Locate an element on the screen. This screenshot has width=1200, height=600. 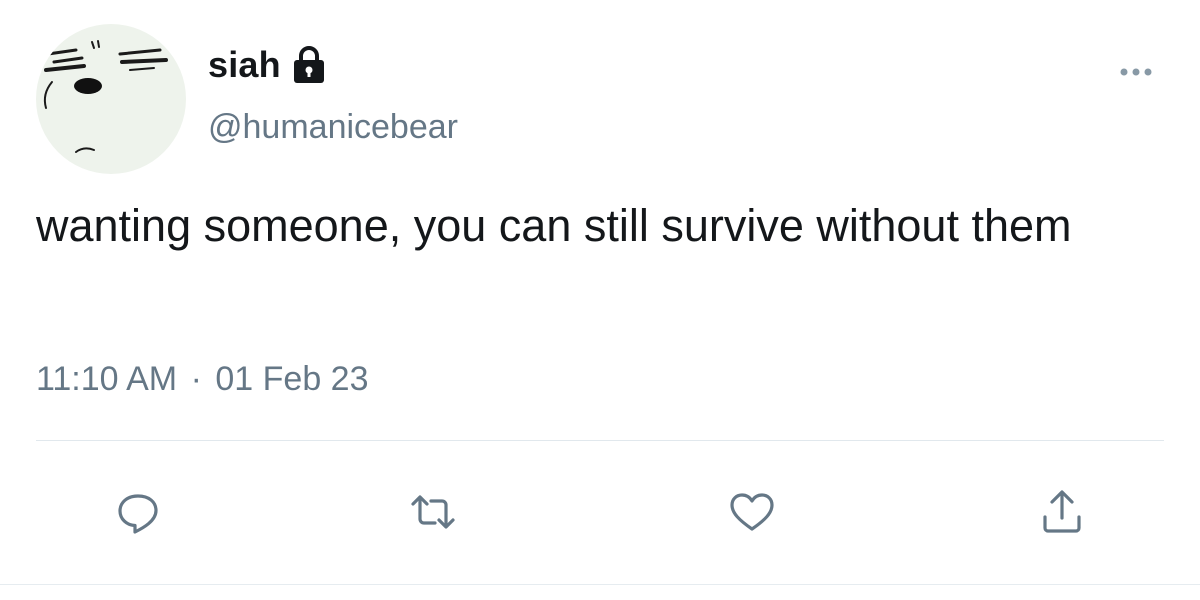
user-handle: @humanicebear is located at coordinates (333, 127).